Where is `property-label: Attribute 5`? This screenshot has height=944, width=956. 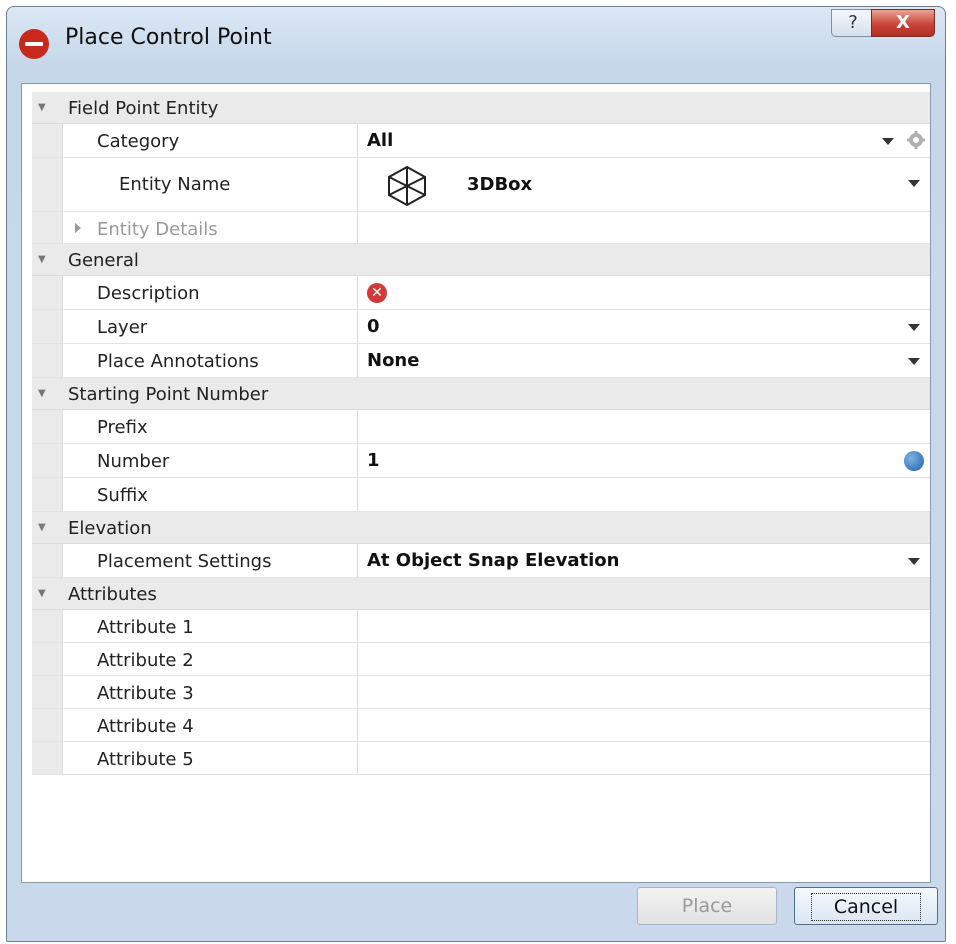
property-label: Attribute 5 is located at coordinates (145, 759).